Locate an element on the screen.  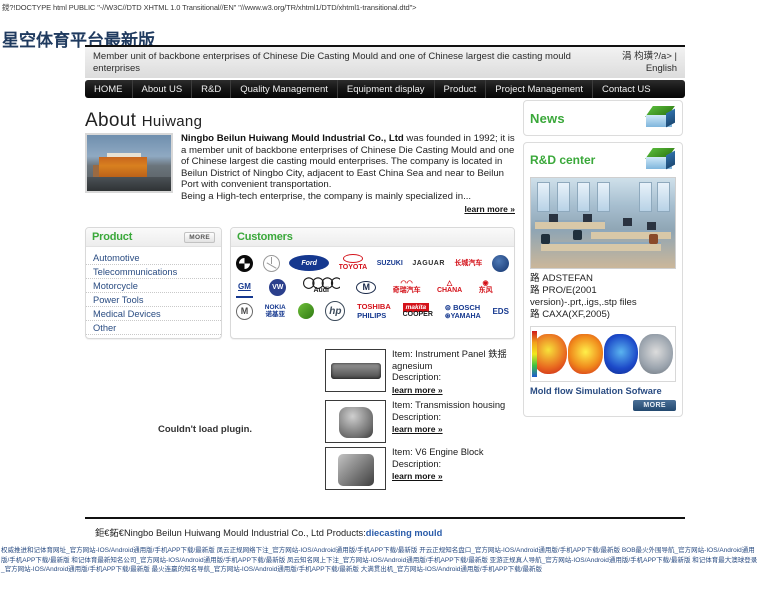
nokia-logo: NOKIA 诺基亚 is located at coordinates (275, 311).